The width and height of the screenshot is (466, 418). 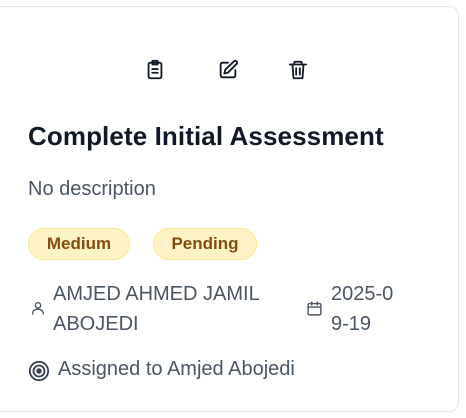 I want to click on task-actions, so click(x=229, y=70).